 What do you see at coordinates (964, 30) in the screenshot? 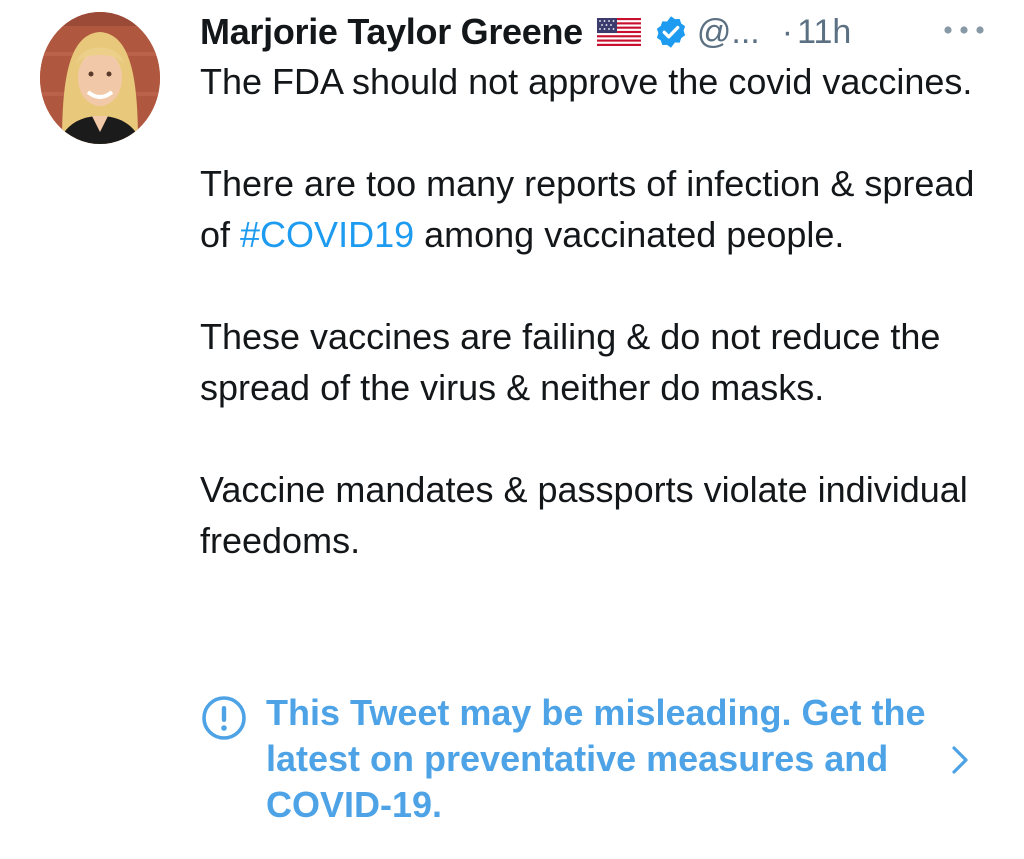
I see `more-options-icon` at bounding box center [964, 30].